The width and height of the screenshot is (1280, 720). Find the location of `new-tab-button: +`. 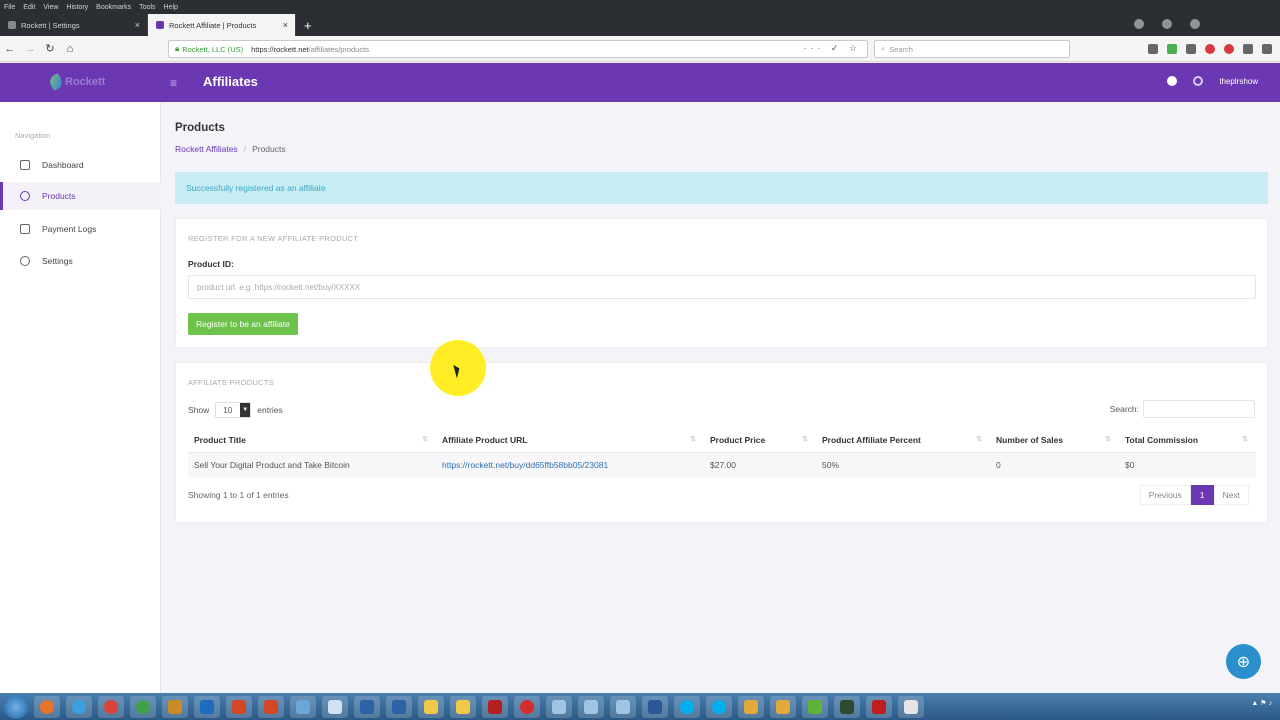

new-tab-button: + is located at coordinates (308, 25).